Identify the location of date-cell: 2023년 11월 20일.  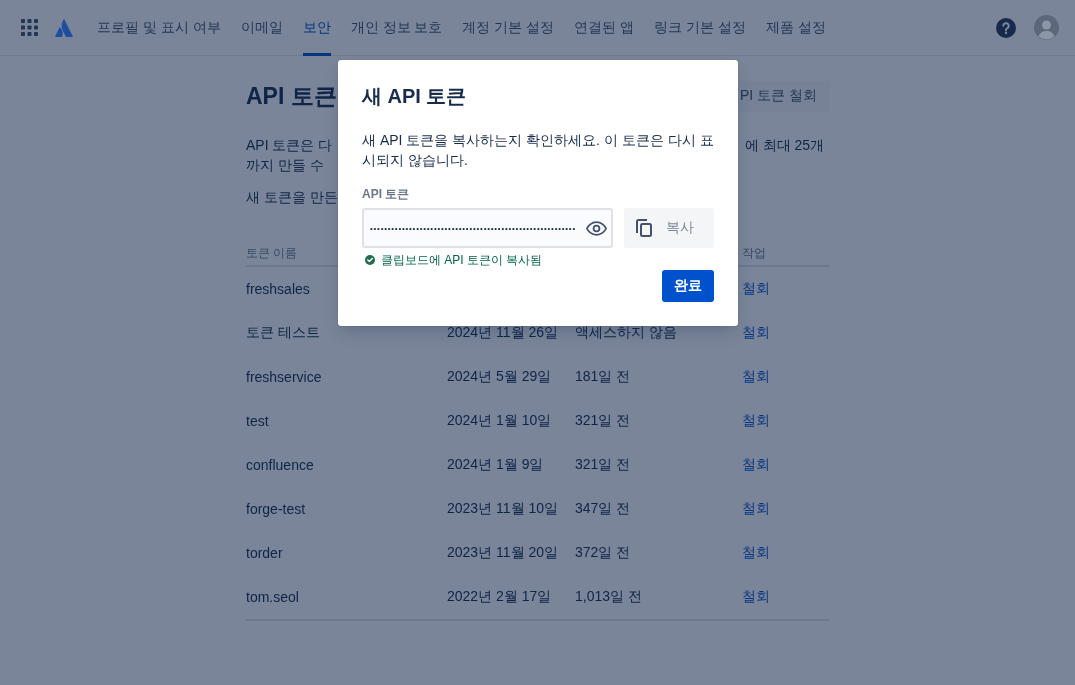
(503, 553).